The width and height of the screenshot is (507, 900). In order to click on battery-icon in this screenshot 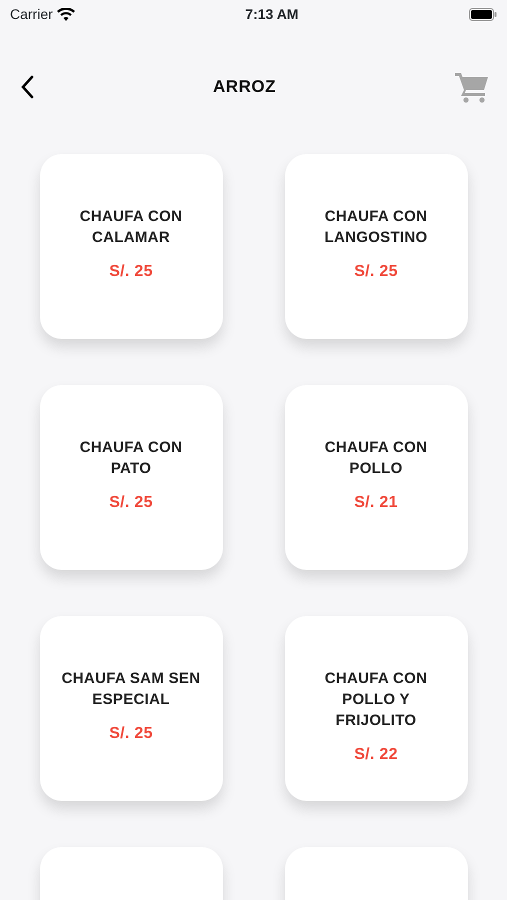, I will do `click(482, 14)`.